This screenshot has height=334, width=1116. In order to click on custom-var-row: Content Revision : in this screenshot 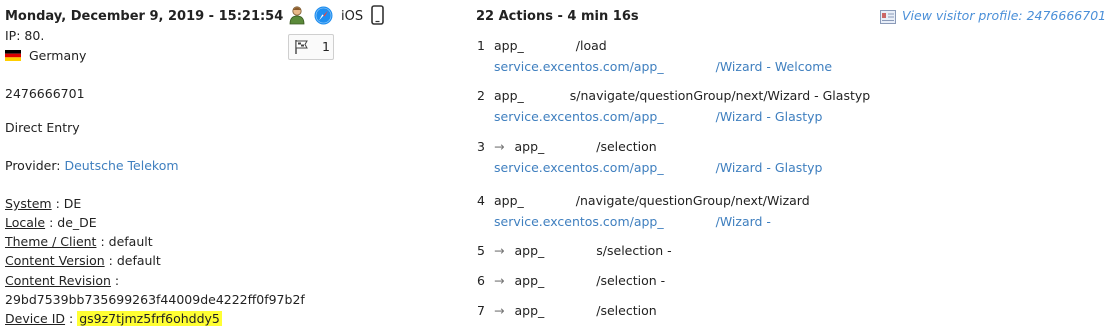, I will do `click(62, 280)`.